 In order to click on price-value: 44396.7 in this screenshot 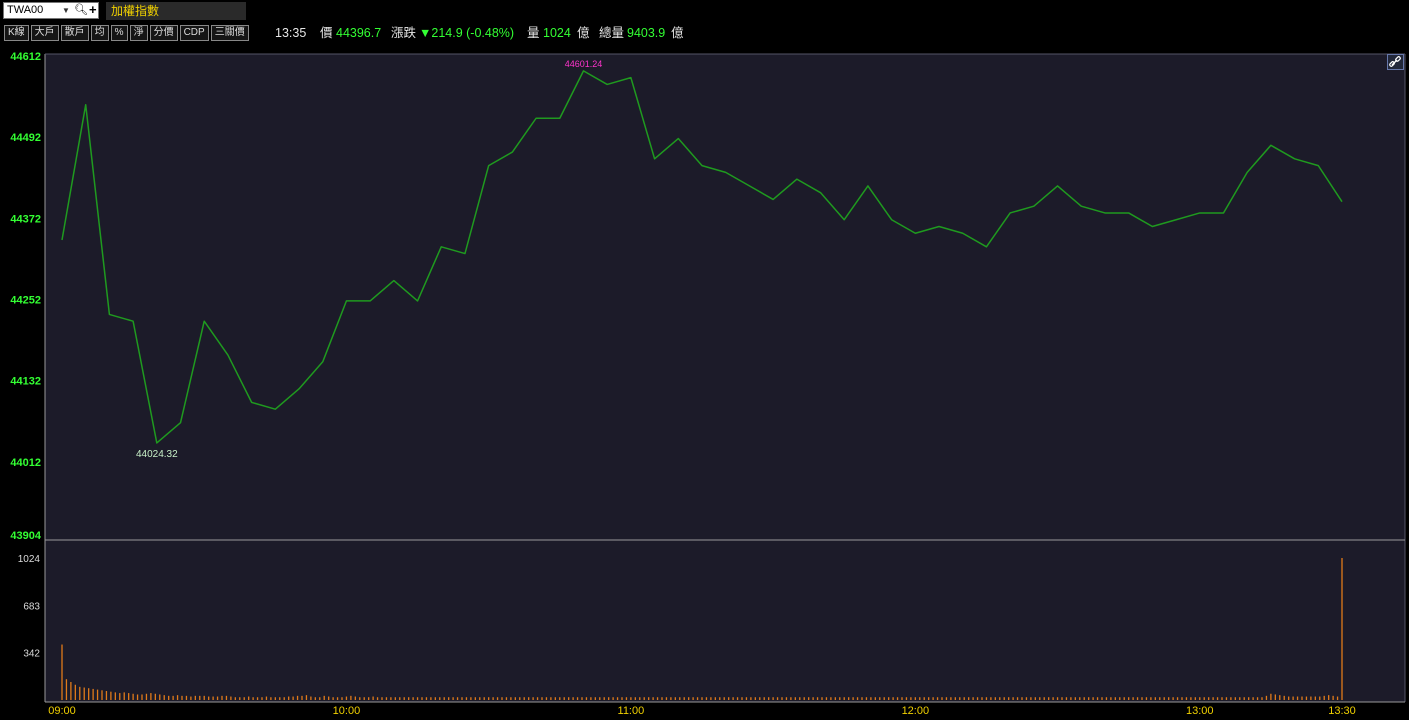, I will do `click(359, 33)`.